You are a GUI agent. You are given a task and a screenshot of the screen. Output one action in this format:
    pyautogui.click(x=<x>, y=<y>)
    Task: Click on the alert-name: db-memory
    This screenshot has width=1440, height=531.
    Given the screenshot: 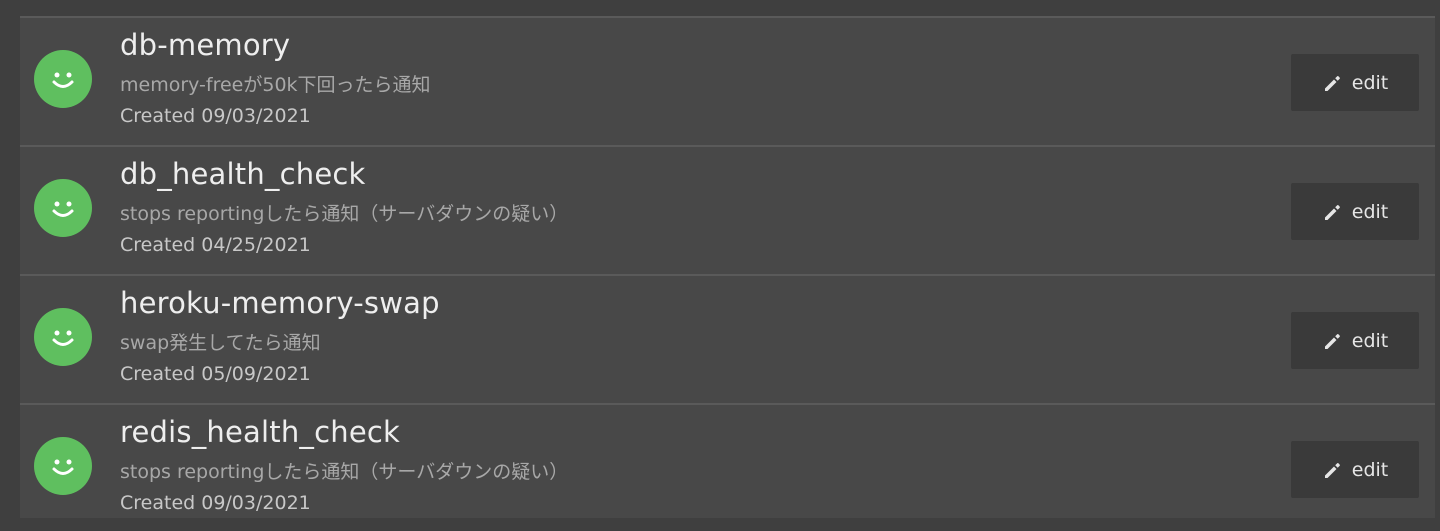 What is the action you would take?
    pyautogui.click(x=205, y=45)
    